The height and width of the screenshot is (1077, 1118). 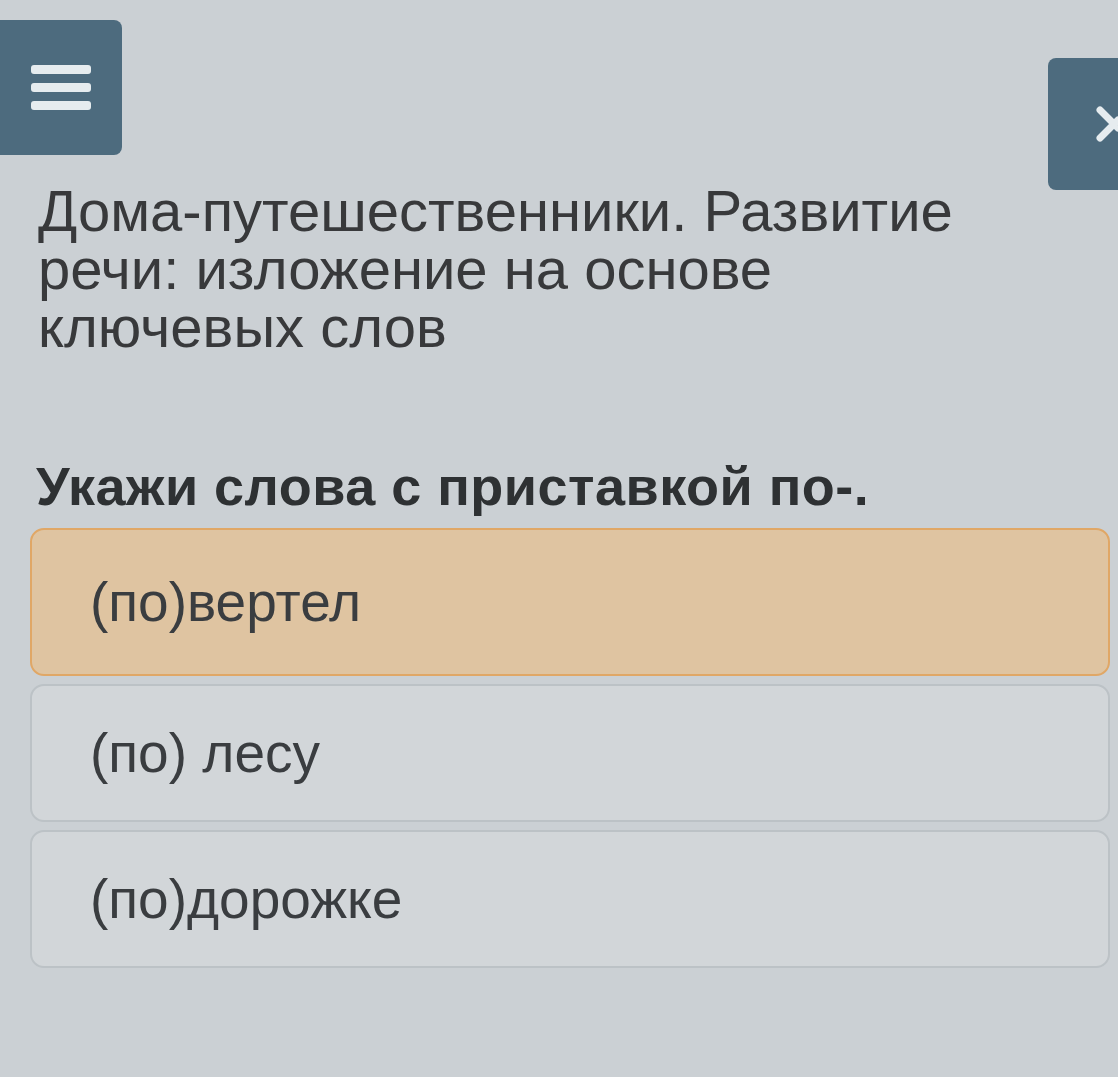 I want to click on question-text: Укажи слова с приставкой по-., so click(x=453, y=486).